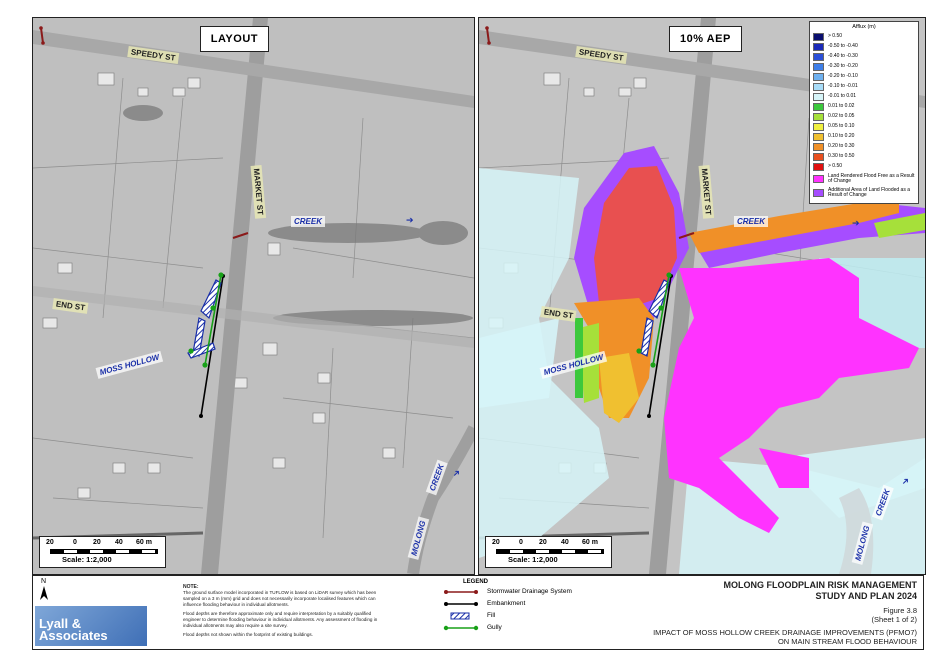 The height and width of the screenshot is (665, 940). I want to click on legend-item-stormwater: Stormwater Drainage System, so click(518, 591).